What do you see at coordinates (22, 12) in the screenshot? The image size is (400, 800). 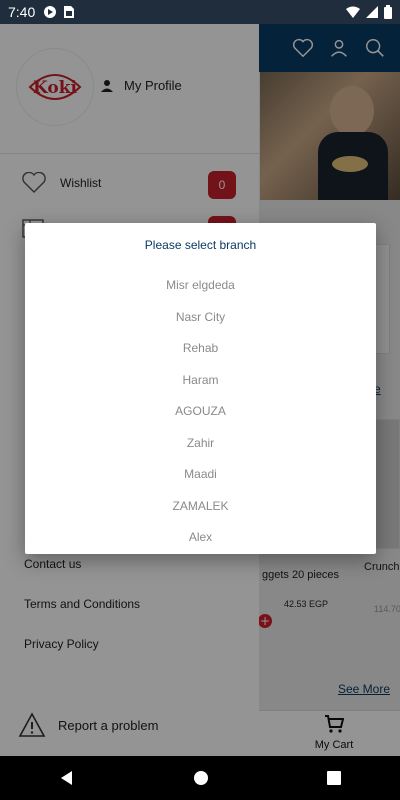 I see `status-time: 7:40` at bounding box center [22, 12].